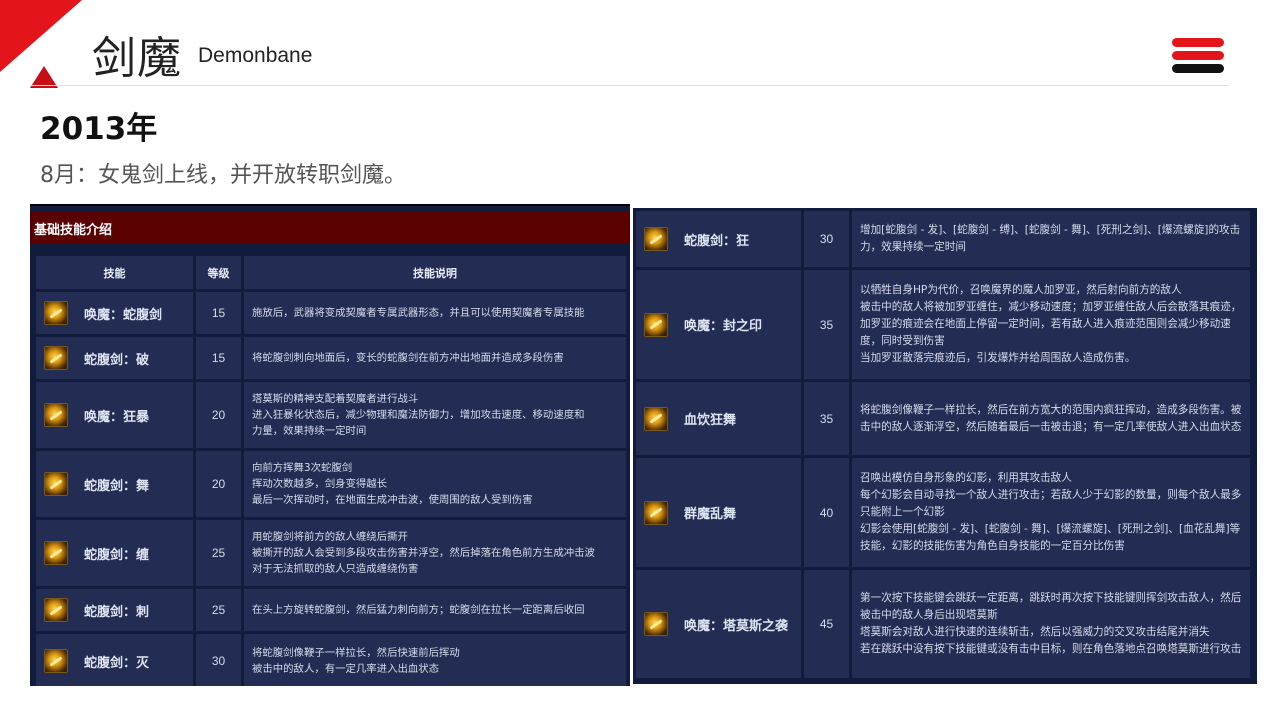 Image resolution: width=1280 pixels, height=720 pixels. What do you see at coordinates (330, 227) in the screenshot?
I see `table-caption: 基础技能介绍` at bounding box center [330, 227].